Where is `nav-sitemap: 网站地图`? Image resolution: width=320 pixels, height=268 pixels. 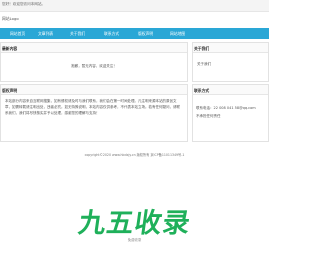
nav-sitemap: 网站地图 is located at coordinates (177, 34).